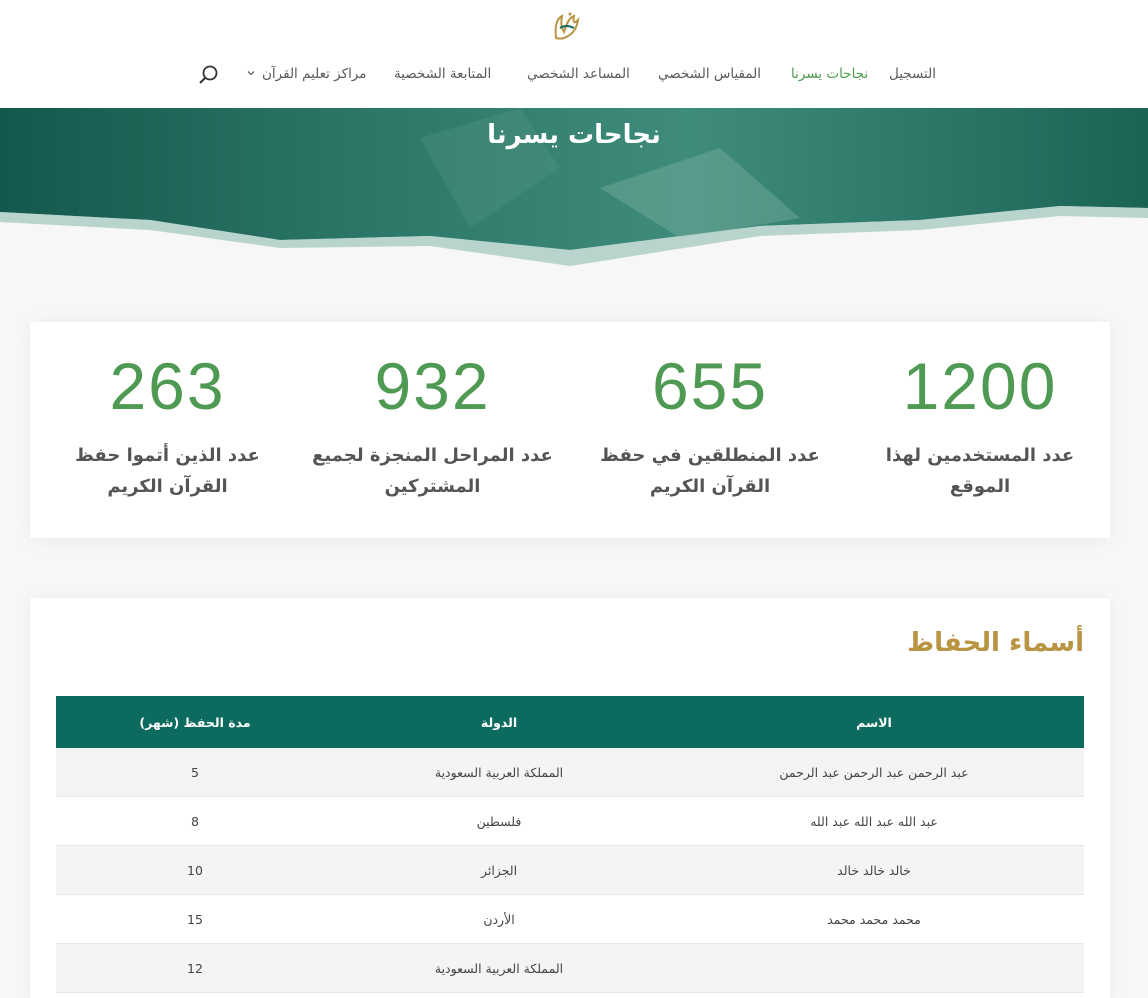 The image size is (1148, 998). What do you see at coordinates (499, 722) in the screenshot?
I see `header-country: الدولة` at bounding box center [499, 722].